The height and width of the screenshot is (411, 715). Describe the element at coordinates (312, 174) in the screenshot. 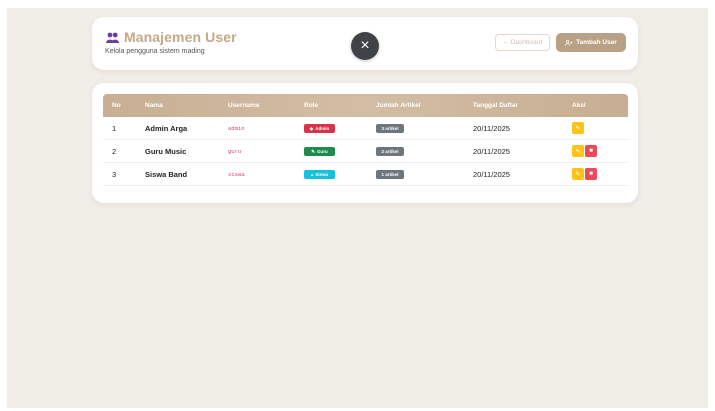

I see `graduation-cap-icon: ▴` at that location.